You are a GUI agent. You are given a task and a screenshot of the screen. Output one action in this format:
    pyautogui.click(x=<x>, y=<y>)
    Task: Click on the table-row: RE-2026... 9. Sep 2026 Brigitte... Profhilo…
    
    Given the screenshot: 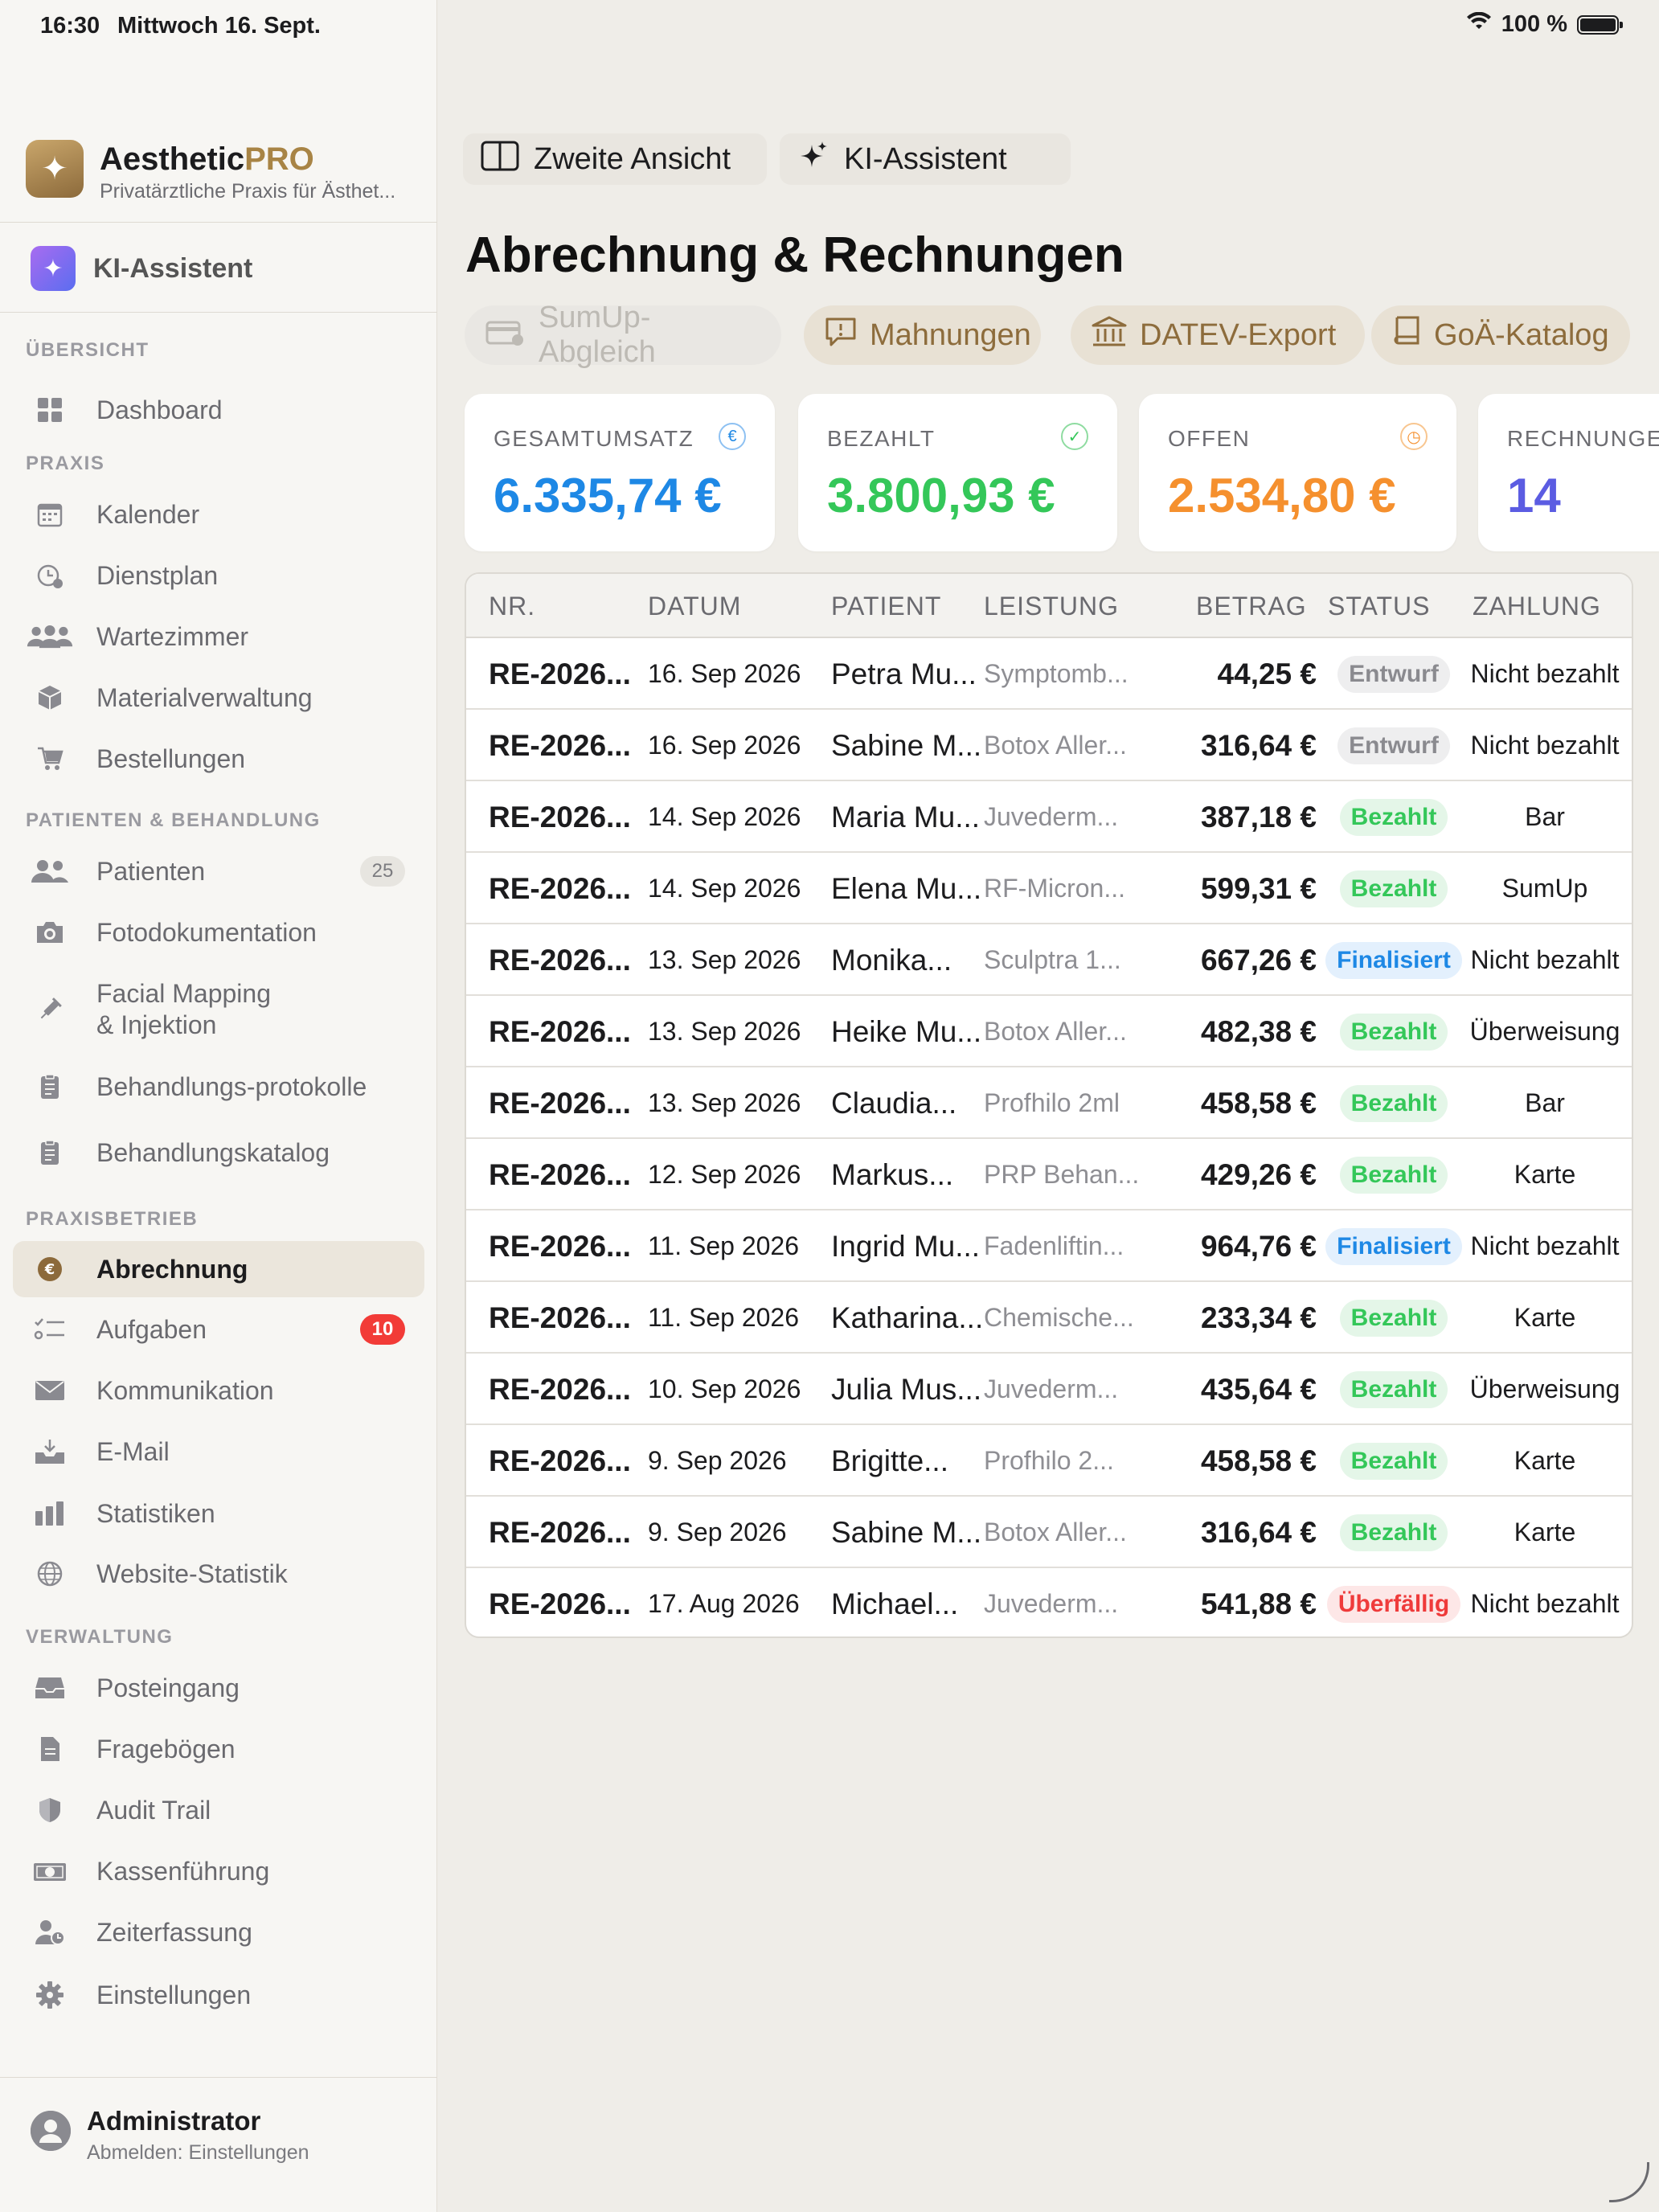 What is the action you would take?
    pyautogui.click(x=1049, y=1461)
    